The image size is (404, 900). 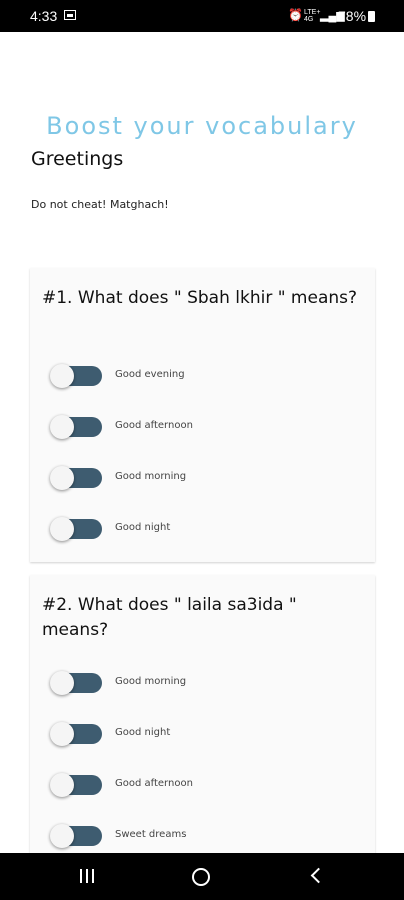 I want to click on network-type: LTE+, so click(x=312, y=12).